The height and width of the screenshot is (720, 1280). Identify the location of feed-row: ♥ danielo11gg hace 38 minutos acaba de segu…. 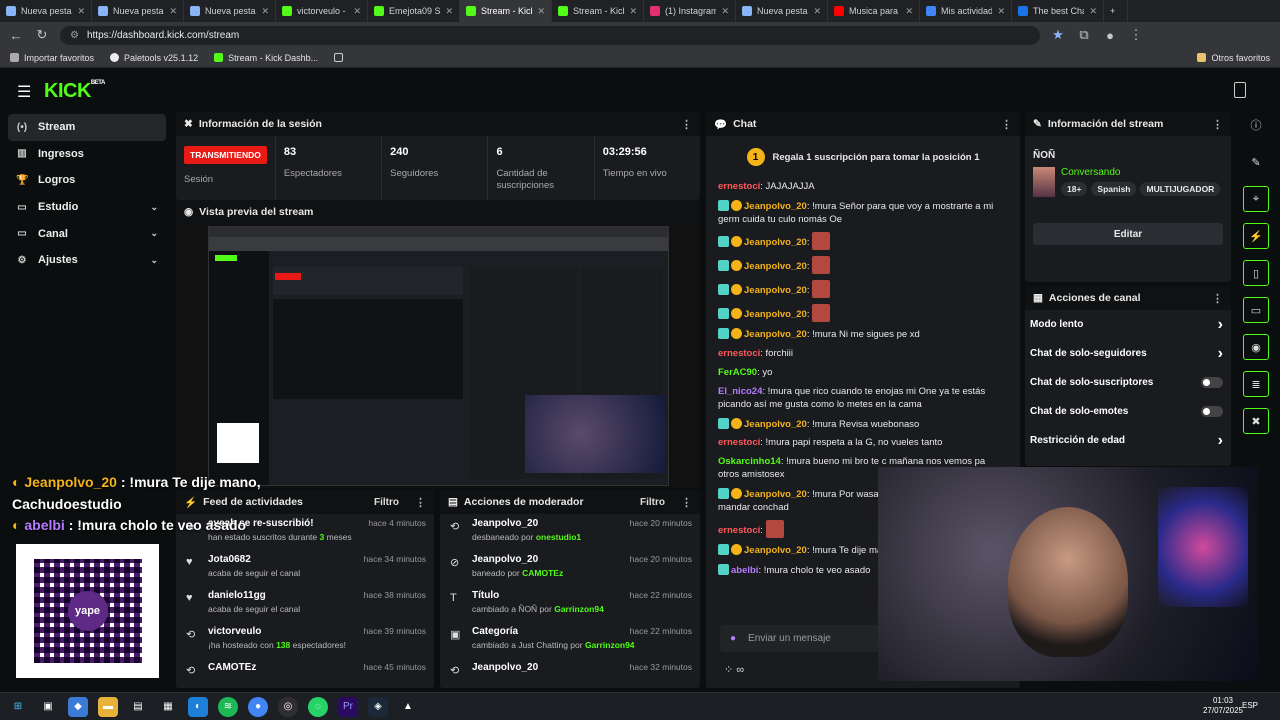
(305, 604).